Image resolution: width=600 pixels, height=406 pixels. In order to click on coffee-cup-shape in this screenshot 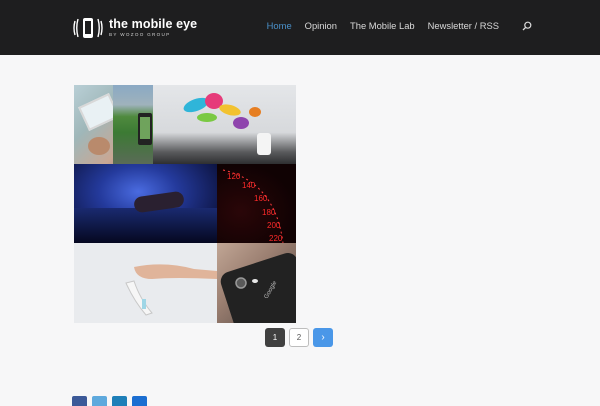, I will do `click(99, 146)`.